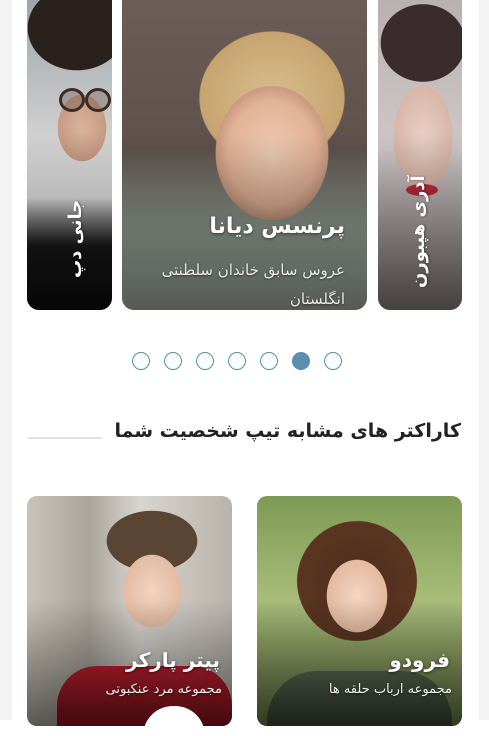 This screenshot has width=489, height=736. Describe the element at coordinates (65, 438) in the screenshot. I see `section-divider` at that location.